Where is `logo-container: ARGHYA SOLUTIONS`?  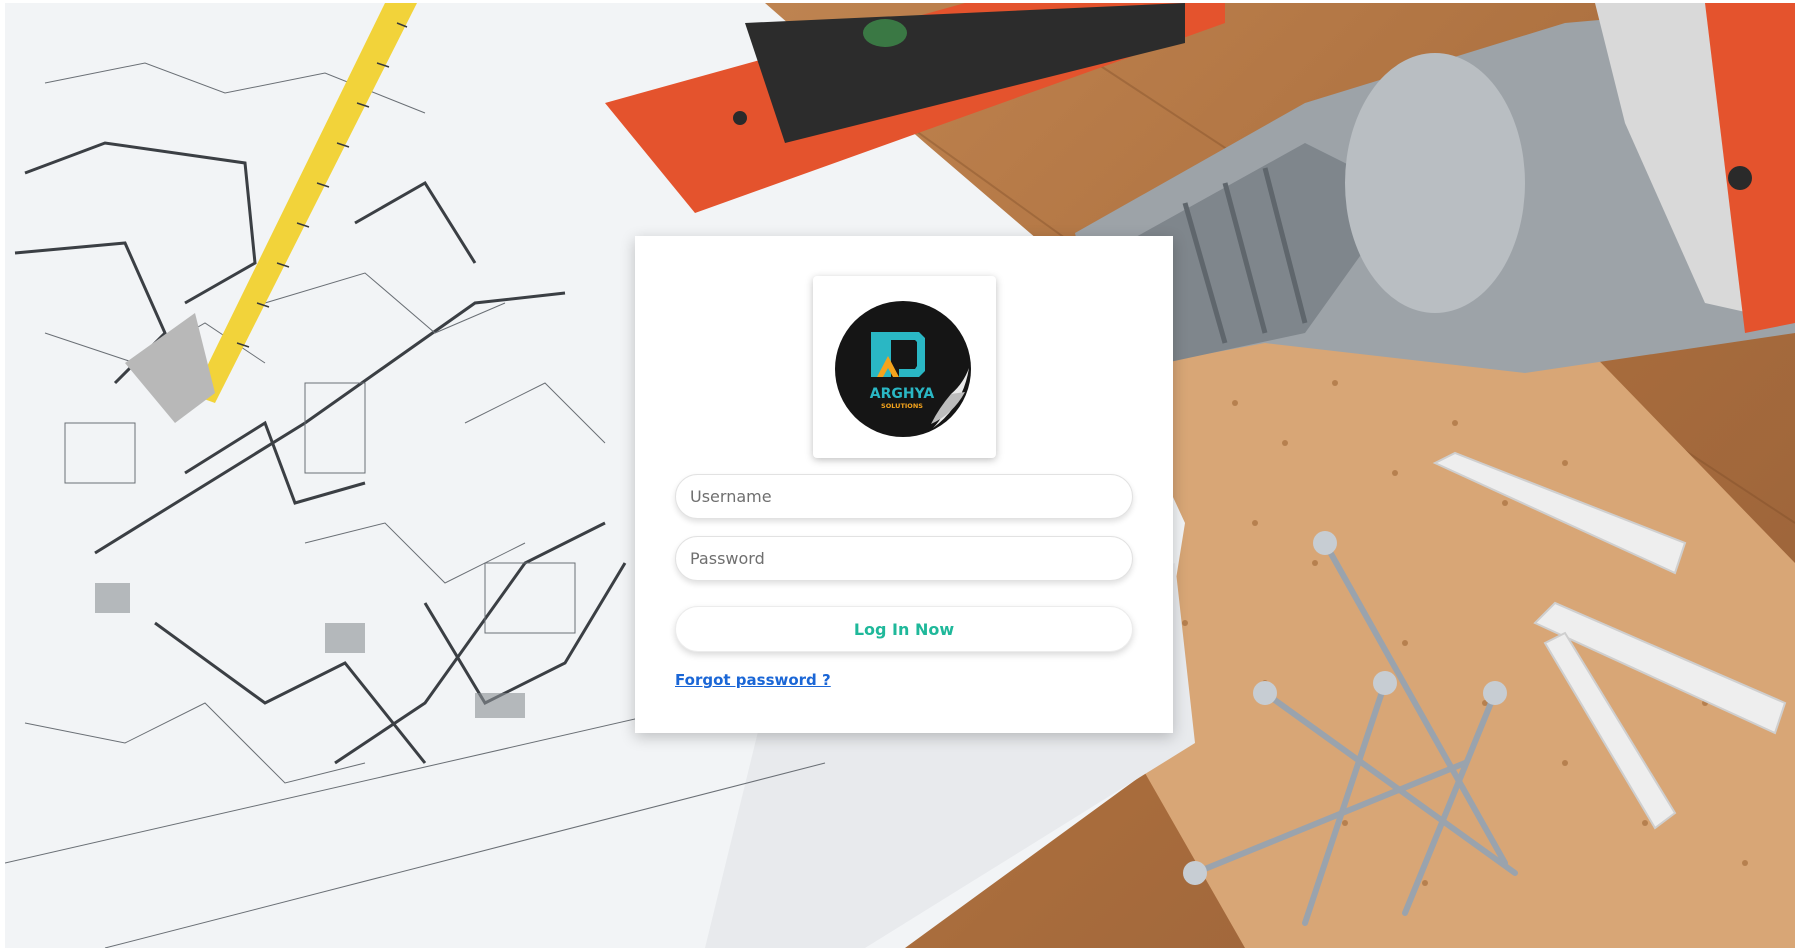
logo-container: ARGHYA SOLUTIONS is located at coordinates (904, 367).